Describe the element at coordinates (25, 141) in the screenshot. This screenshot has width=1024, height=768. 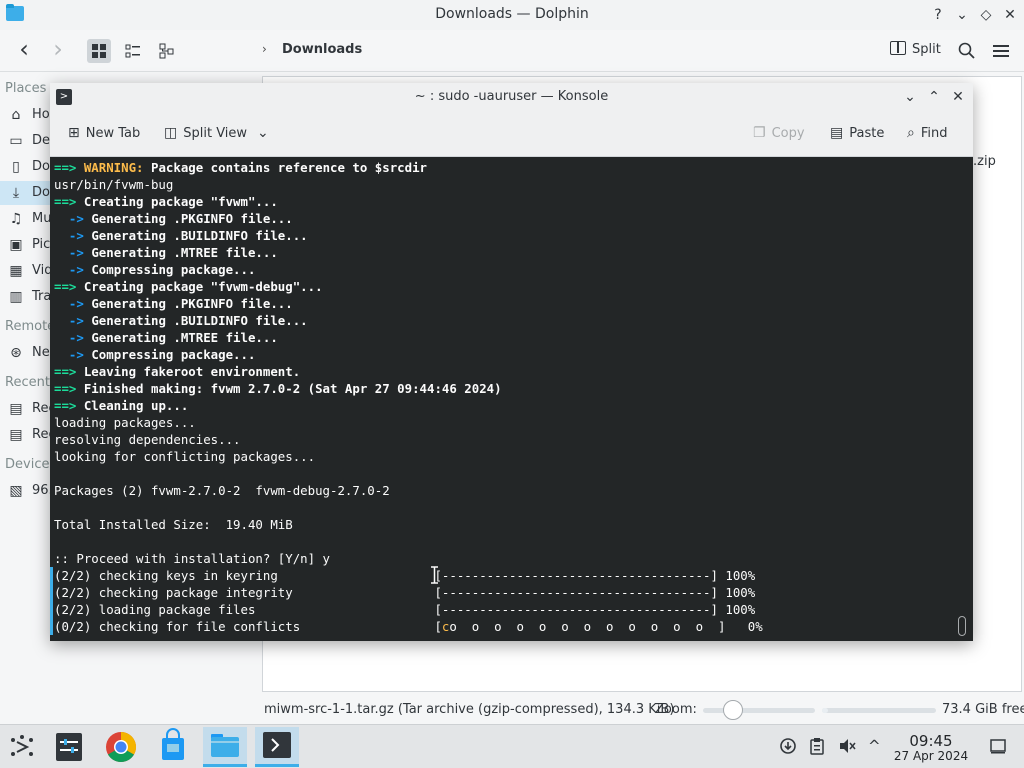
I see `place-desktop: ▭ De` at that location.